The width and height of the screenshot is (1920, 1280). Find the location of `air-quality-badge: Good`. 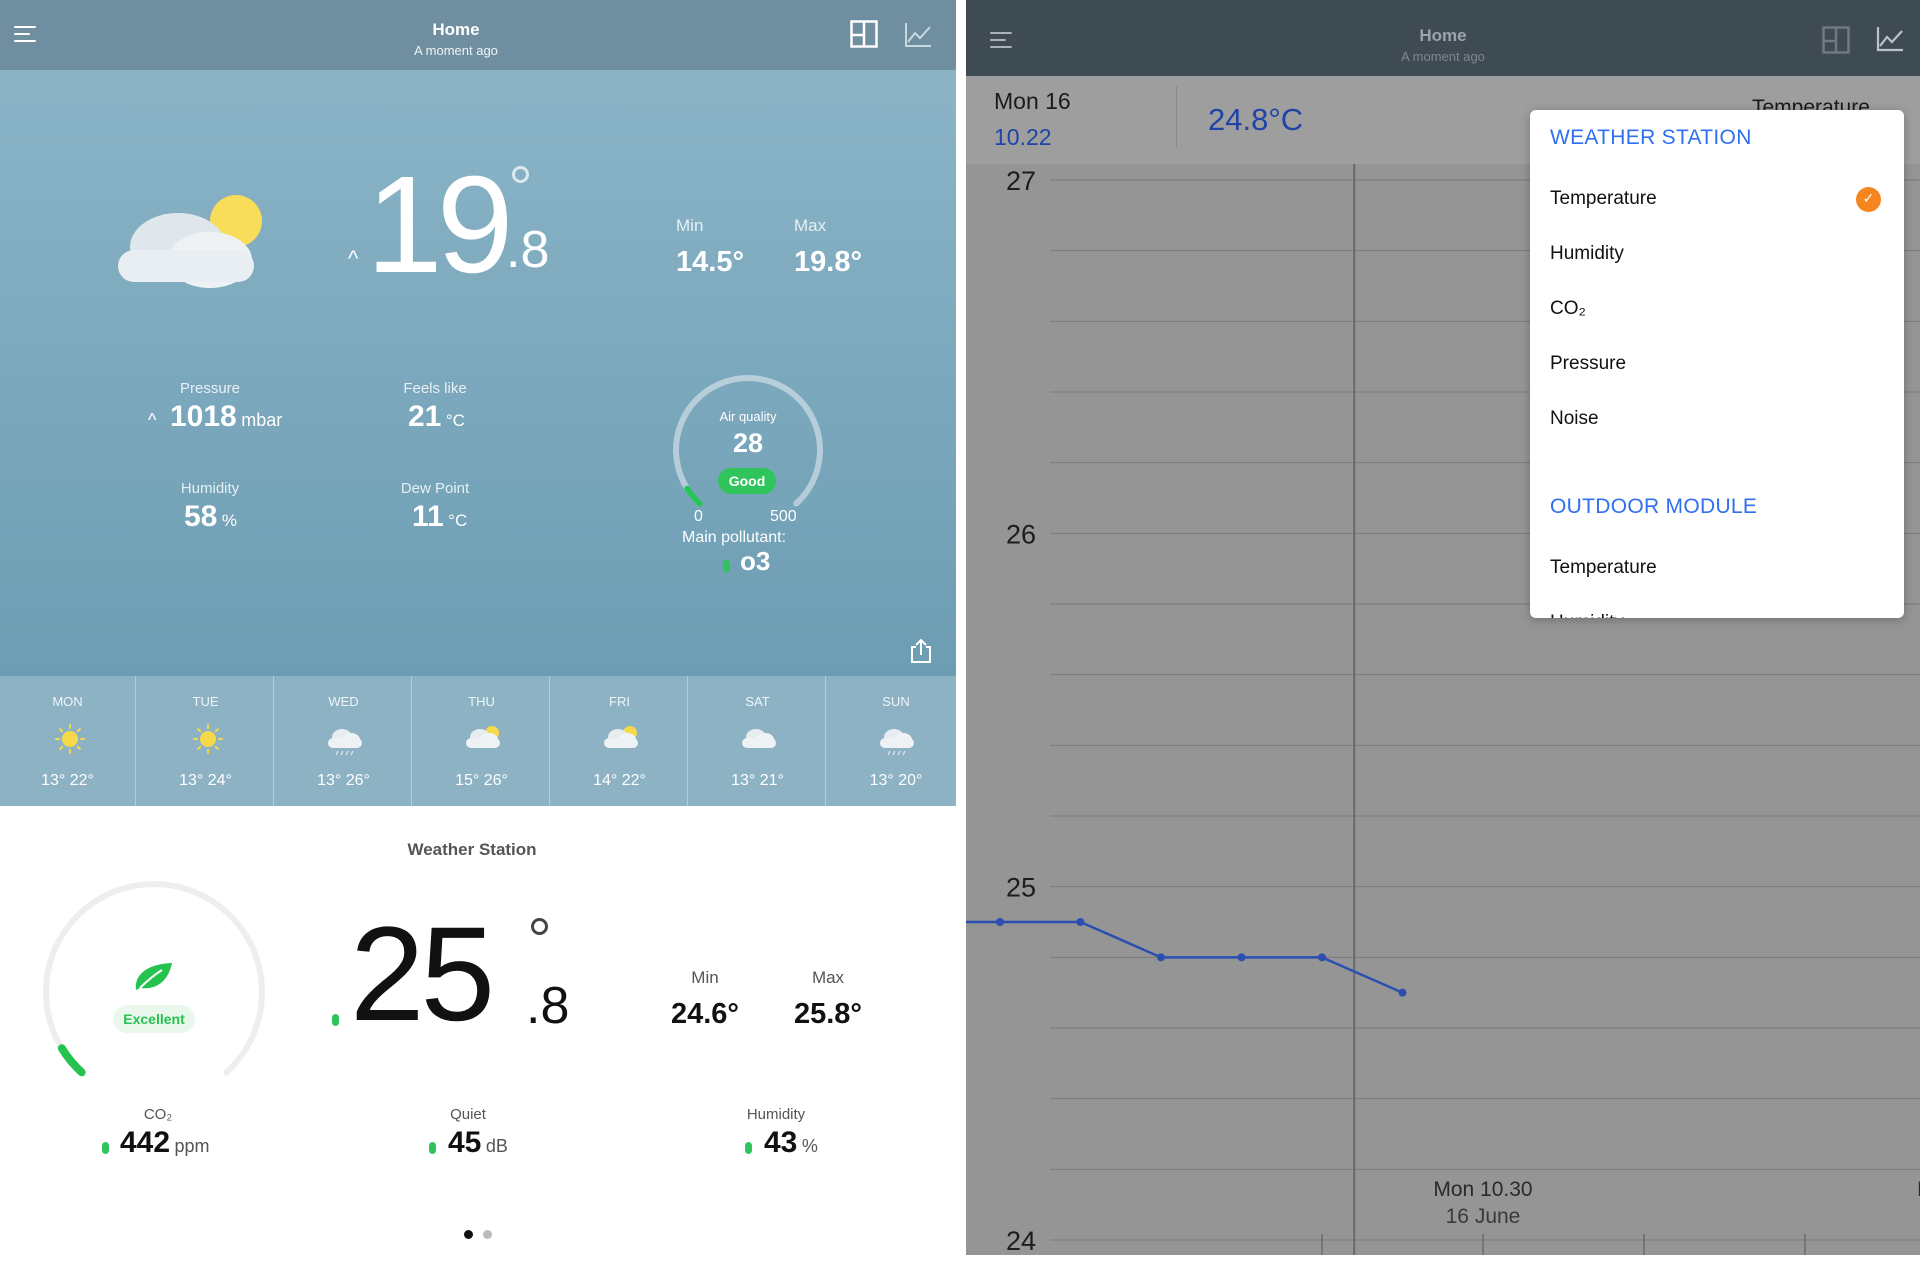

air-quality-badge: Good is located at coordinates (747, 481).